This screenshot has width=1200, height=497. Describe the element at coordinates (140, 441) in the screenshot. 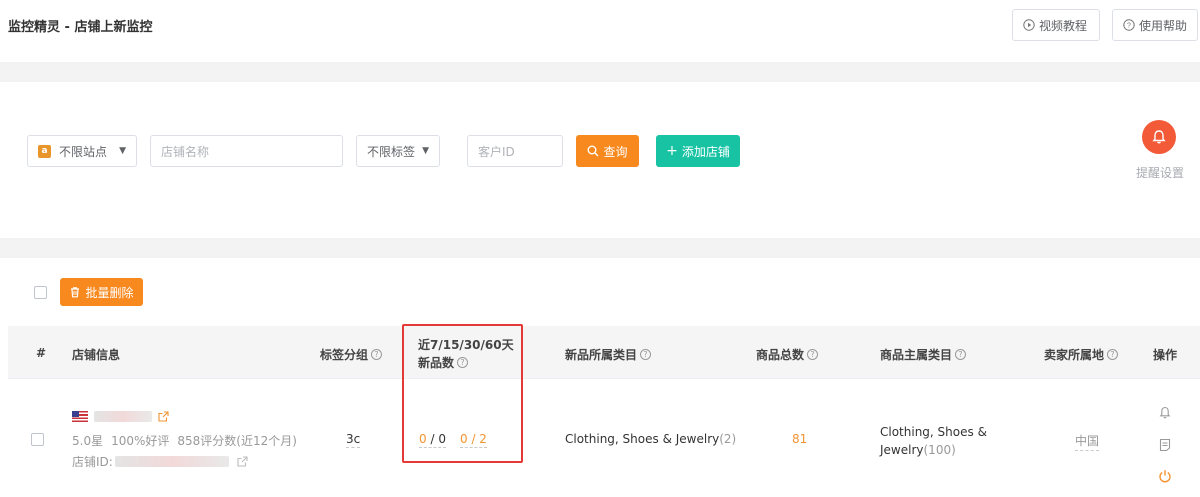

I see `store-positive: 100%好评` at that location.